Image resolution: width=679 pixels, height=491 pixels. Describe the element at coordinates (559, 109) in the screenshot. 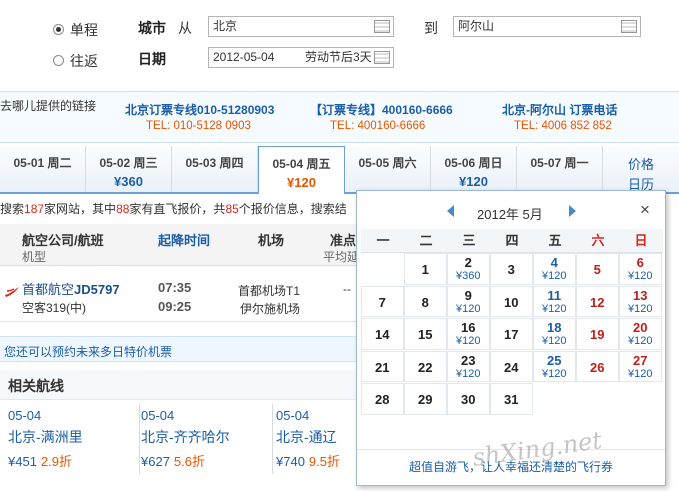

I see `hotline-title: 北京-阿尔山 订票电话` at that location.